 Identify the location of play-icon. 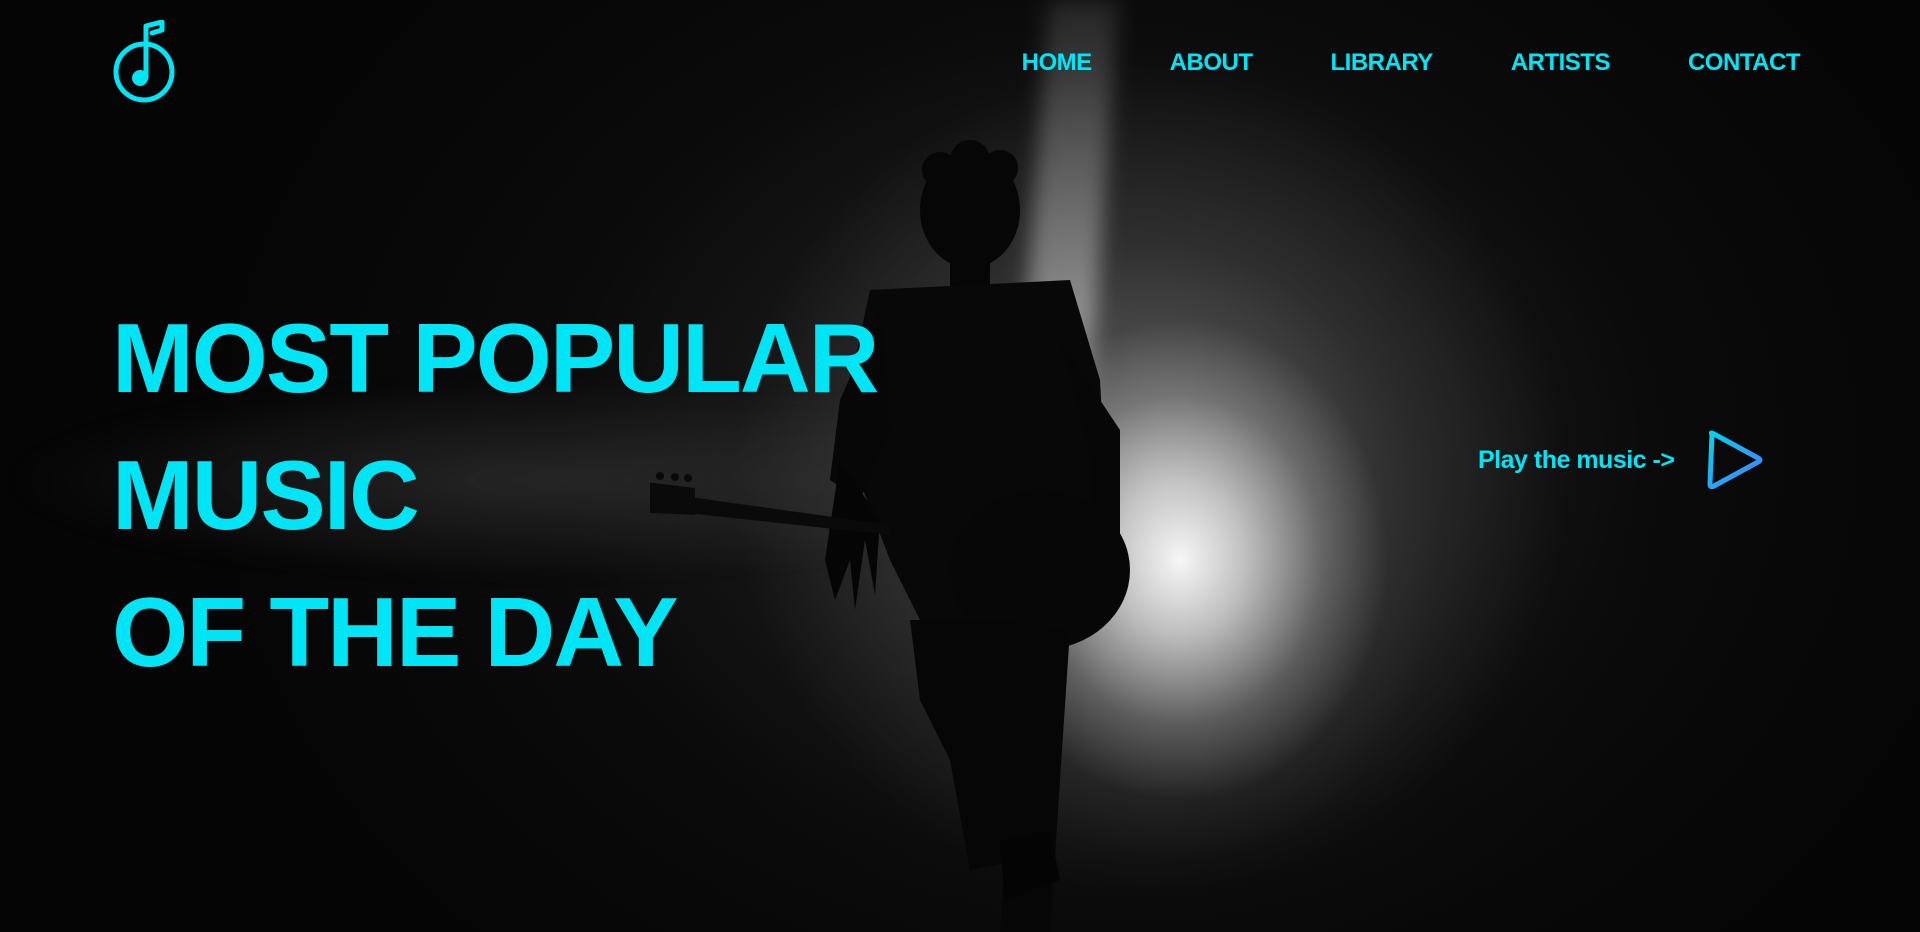
(1734, 460).